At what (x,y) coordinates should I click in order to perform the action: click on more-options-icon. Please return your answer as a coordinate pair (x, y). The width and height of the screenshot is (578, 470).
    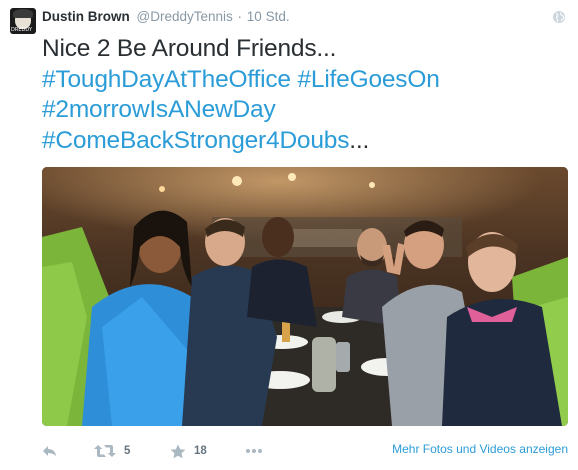
    Looking at the image, I should click on (254, 451).